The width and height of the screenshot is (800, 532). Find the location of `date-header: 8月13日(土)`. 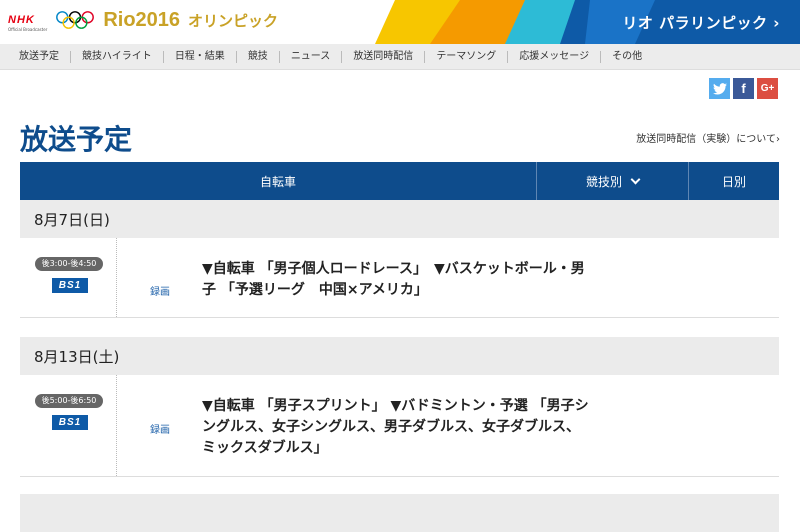

date-header: 8月13日(土) is located at coordinates (399, 356).